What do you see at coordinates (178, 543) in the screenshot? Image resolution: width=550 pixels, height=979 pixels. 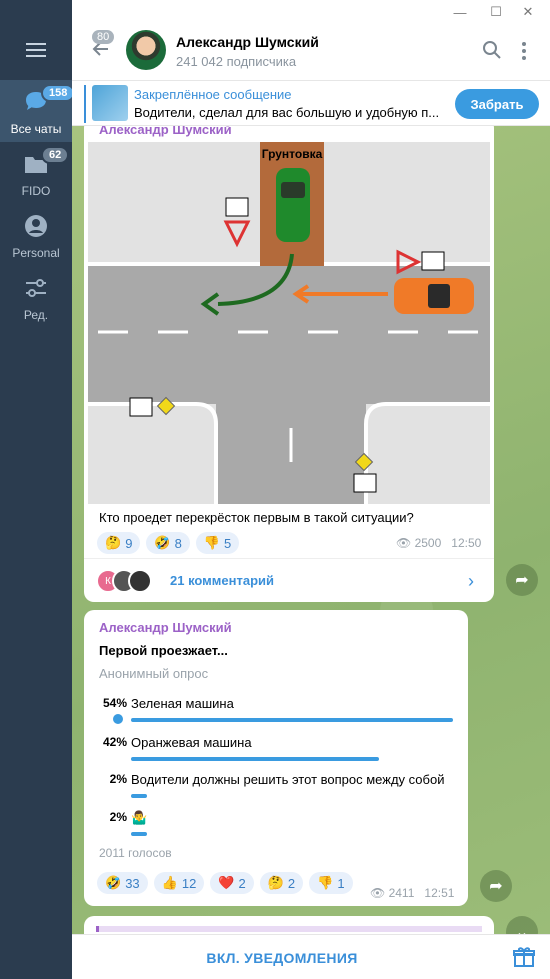 I see `reaction-count: 8` at bounding box center [178, 543].